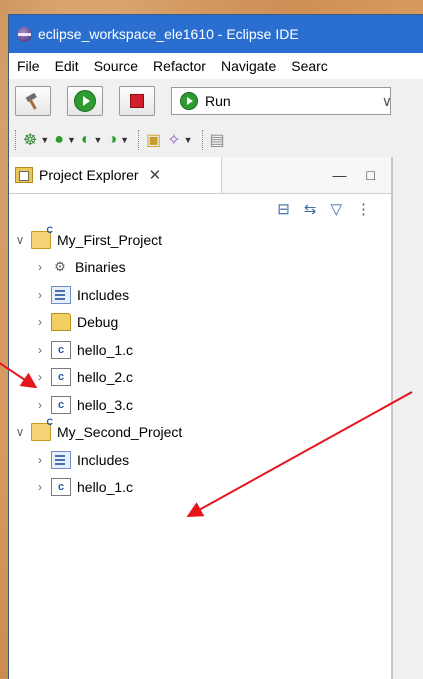  What do you see at coordinates (281, 101) in the screenshot?
I see `launch-config-select: Run ∨` at bounding box center [281, 101].